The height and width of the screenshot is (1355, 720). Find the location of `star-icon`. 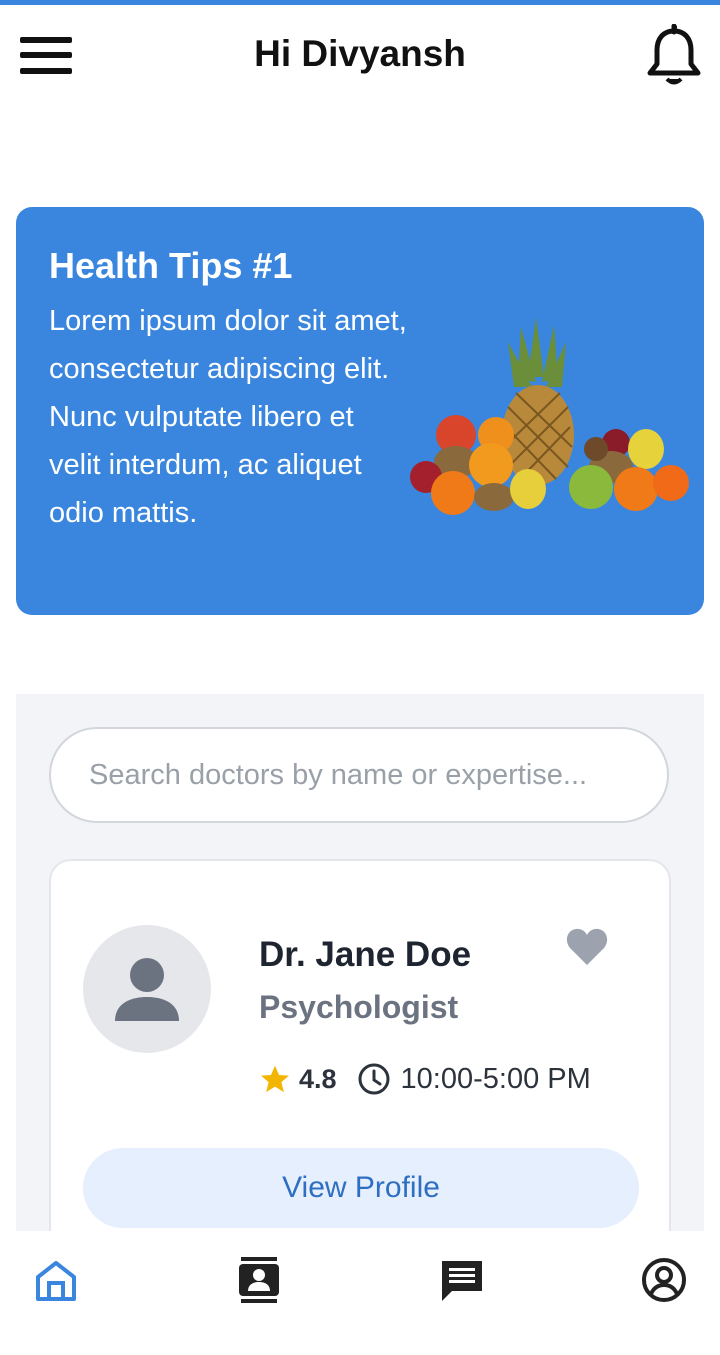

star-icon is located at coordinates (275, 1079).